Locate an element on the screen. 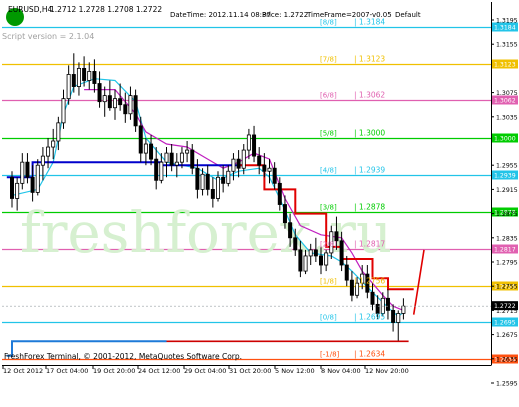  murrey-level-value: | 1.2756 is located at coordinates (369, 281).